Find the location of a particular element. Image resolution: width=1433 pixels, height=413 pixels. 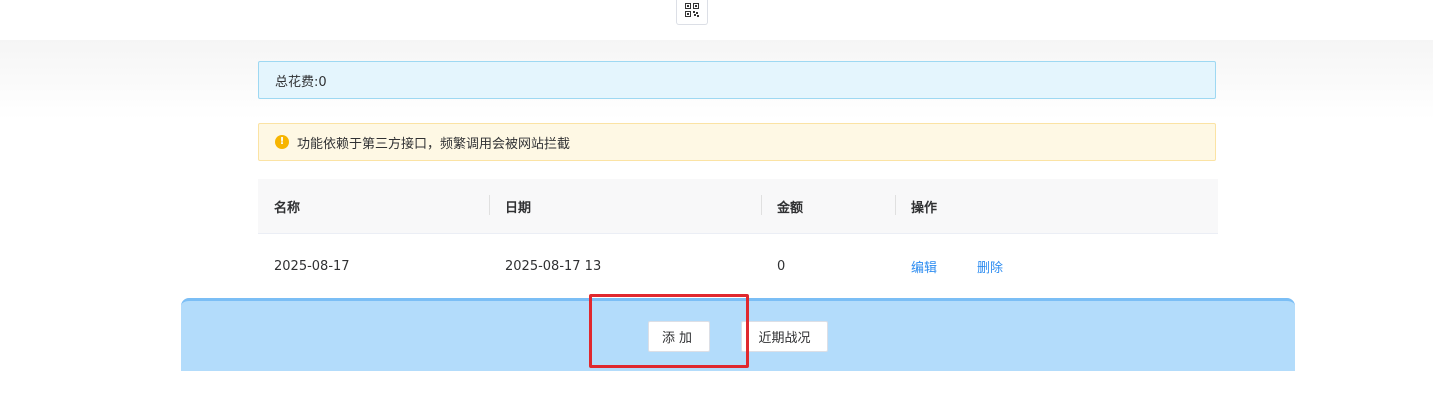

column-header-amount: 金额 is located at coordinates (828, 205).